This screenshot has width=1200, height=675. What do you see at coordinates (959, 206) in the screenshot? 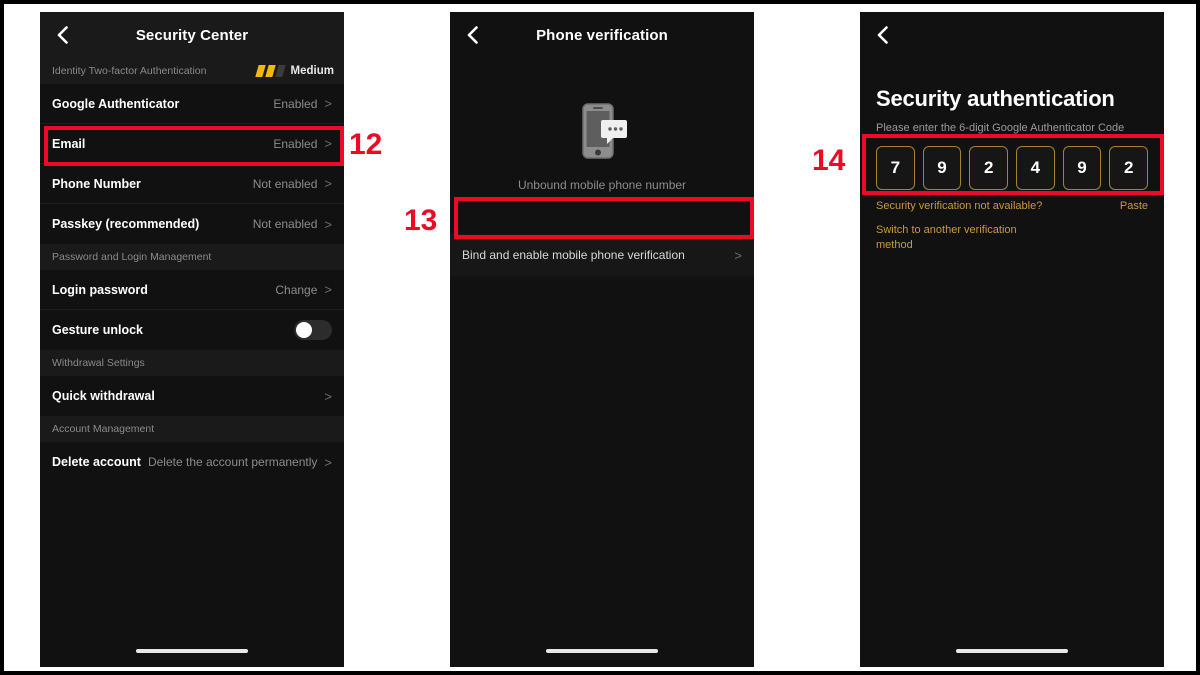
I see `verification-not-available-link: Security verification not available?` at bounding box center [959, 206].